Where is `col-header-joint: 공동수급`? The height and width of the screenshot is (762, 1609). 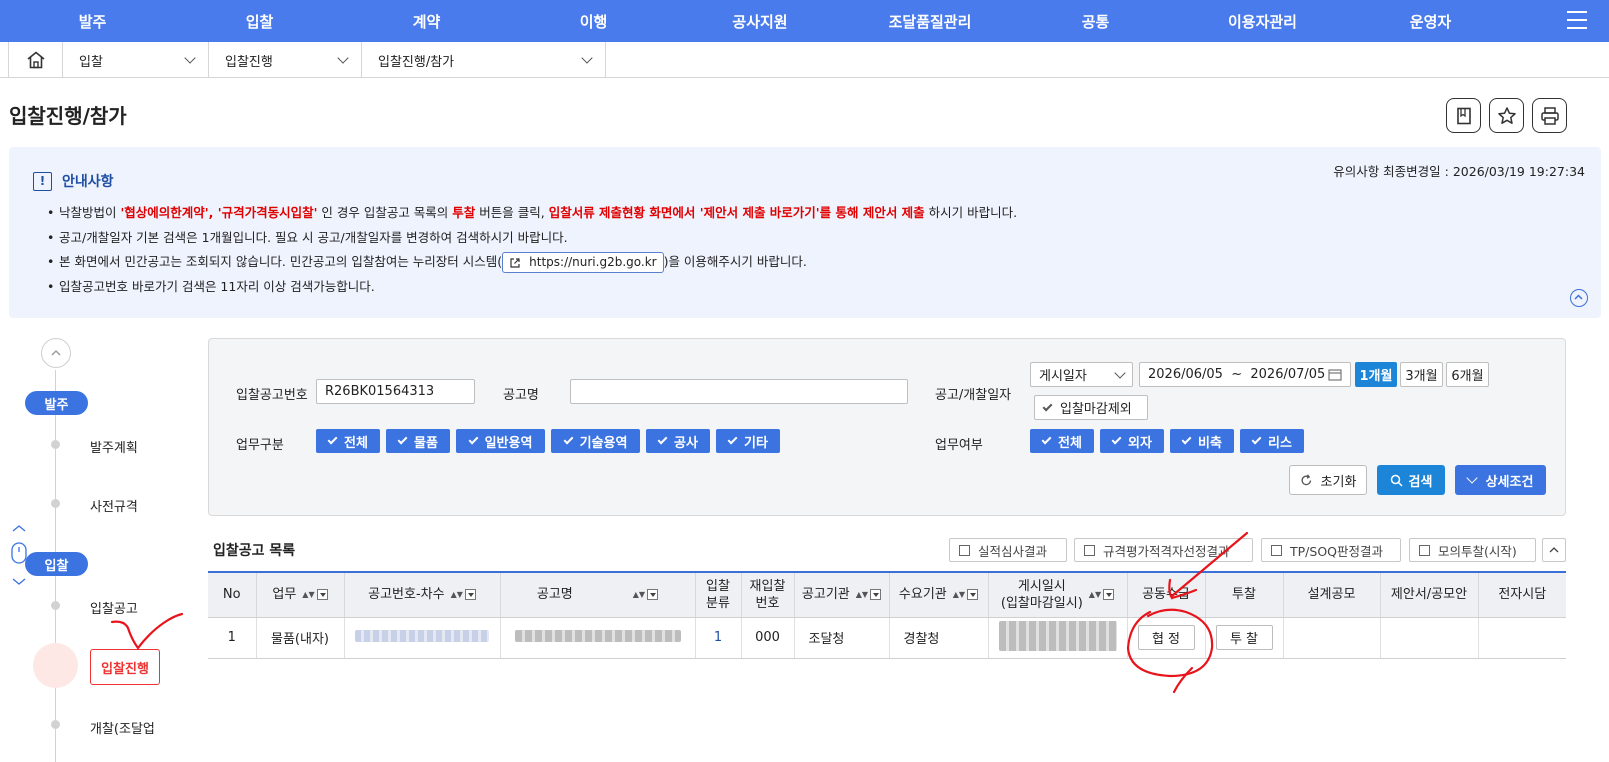 col-header-joint: 공동수급 is located at coordinates (1166, 594).